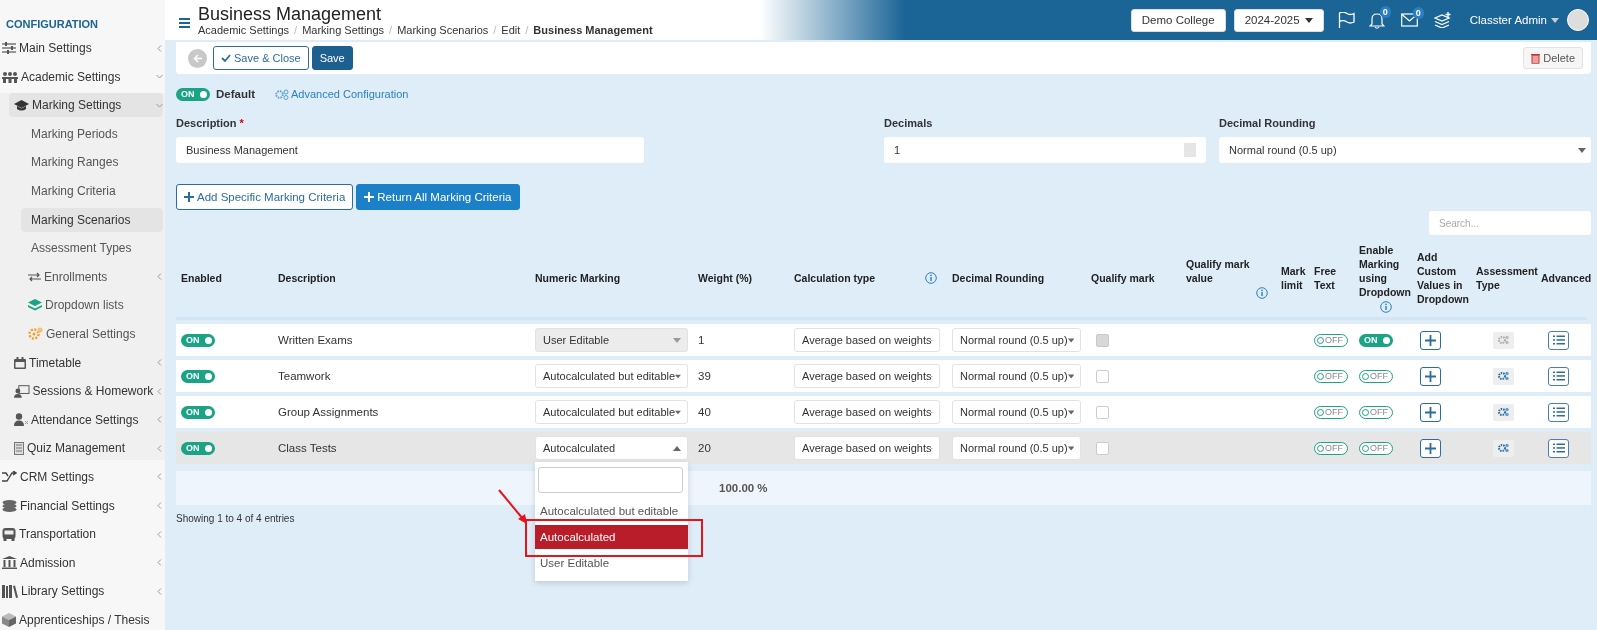 The width and height of the screenshot is (1597, 630). Describe the element at coordinates (611, 537) in the screenshot. I see `dropdown-option: Autocalculated` at that location.